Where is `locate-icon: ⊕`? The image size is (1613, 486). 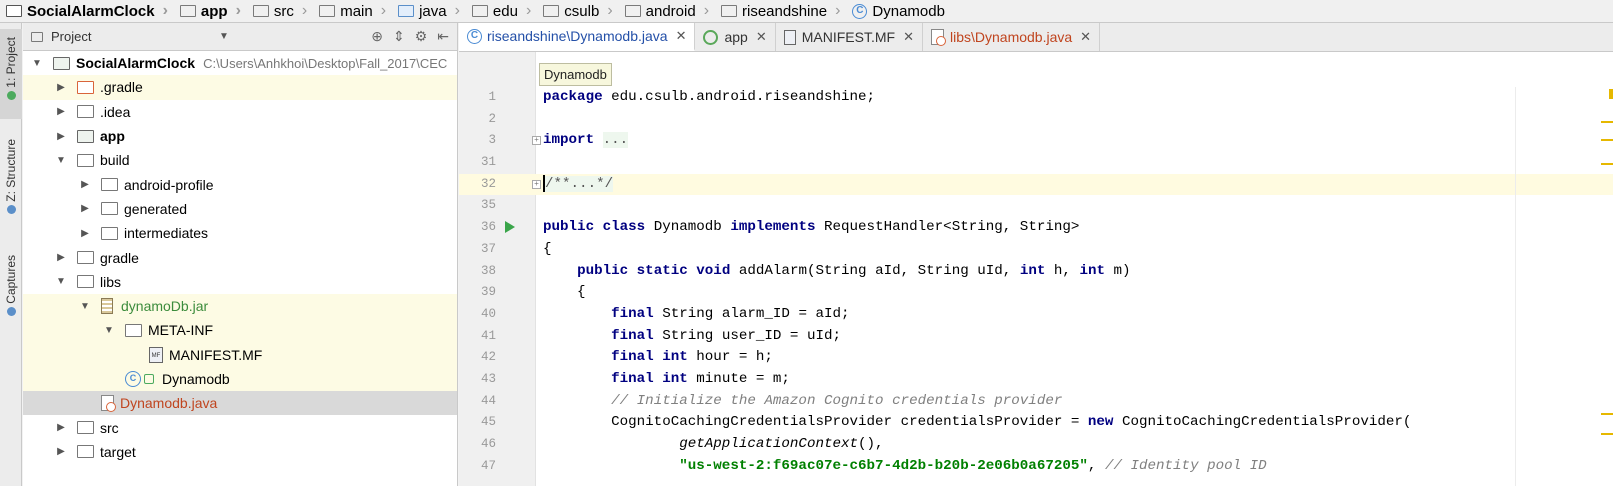 locate-icon: ⊕ is located at coordinates (377, 36).